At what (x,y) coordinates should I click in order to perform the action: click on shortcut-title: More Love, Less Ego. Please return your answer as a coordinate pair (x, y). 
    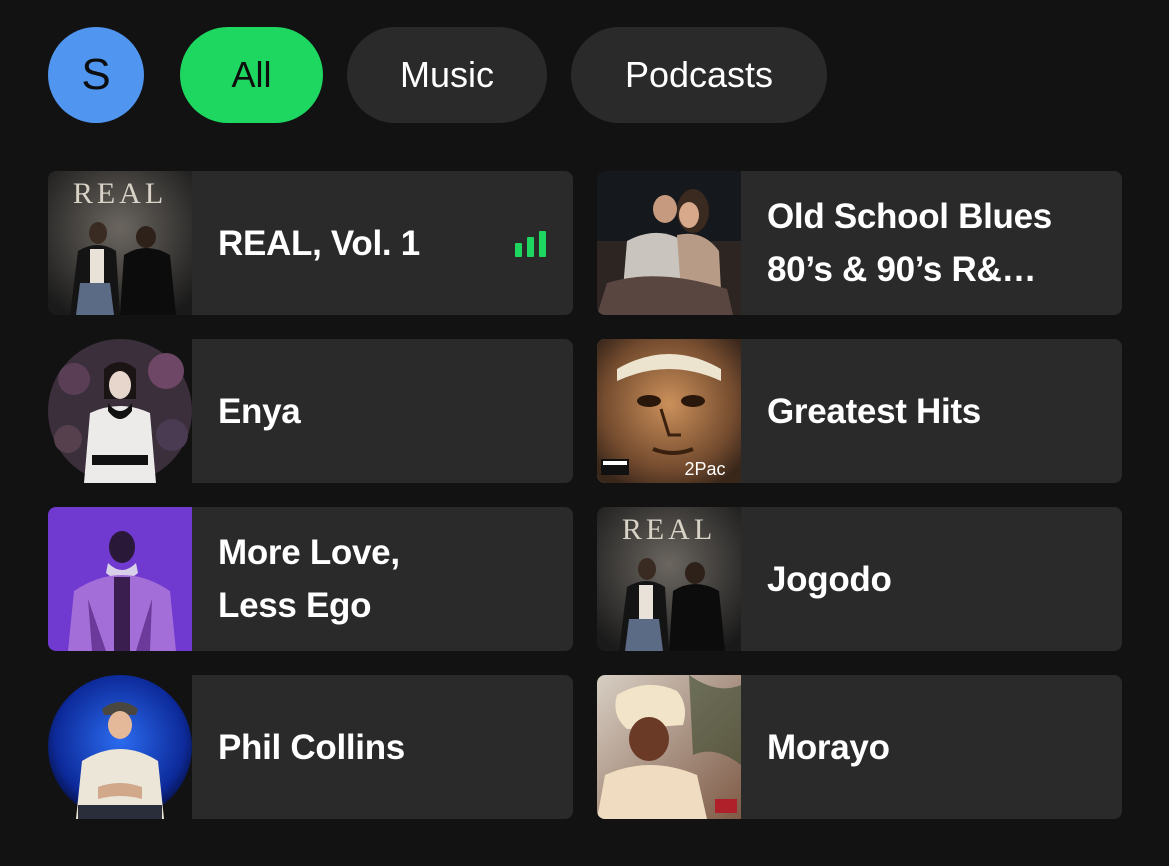
    Looking at the image, I should click on (309, 579).